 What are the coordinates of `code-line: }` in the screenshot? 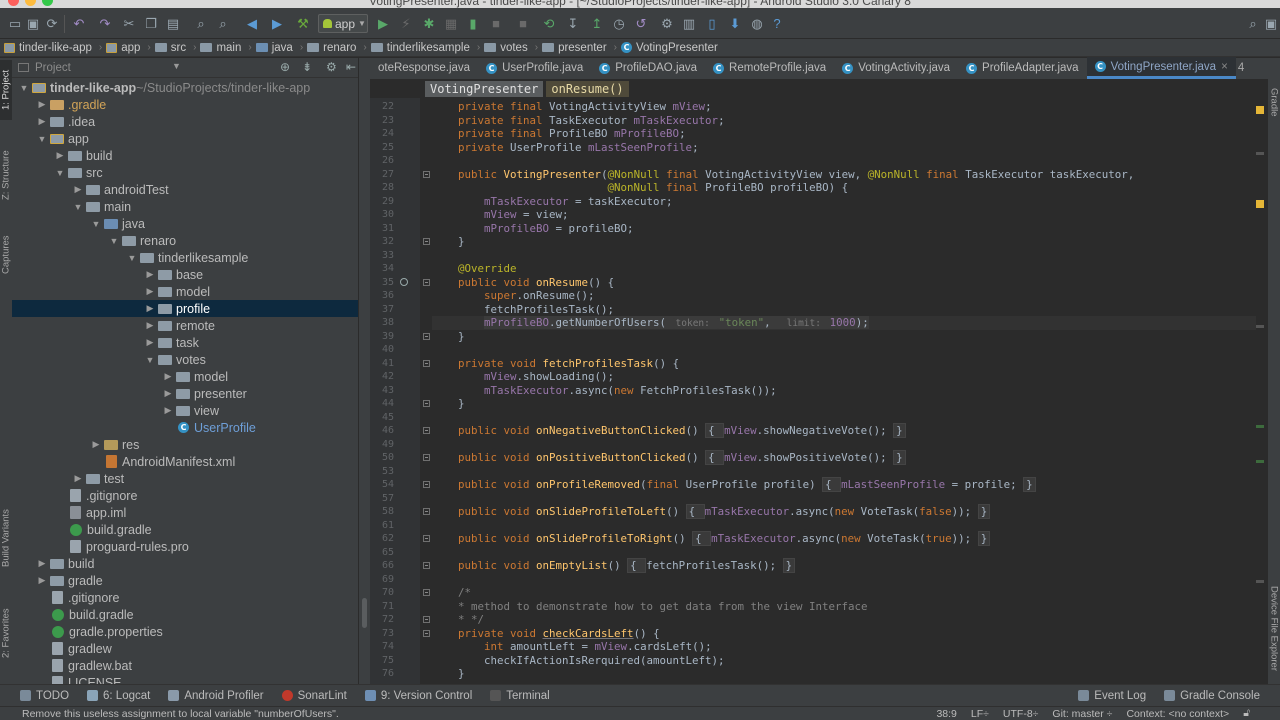 It's located at (448, 674).